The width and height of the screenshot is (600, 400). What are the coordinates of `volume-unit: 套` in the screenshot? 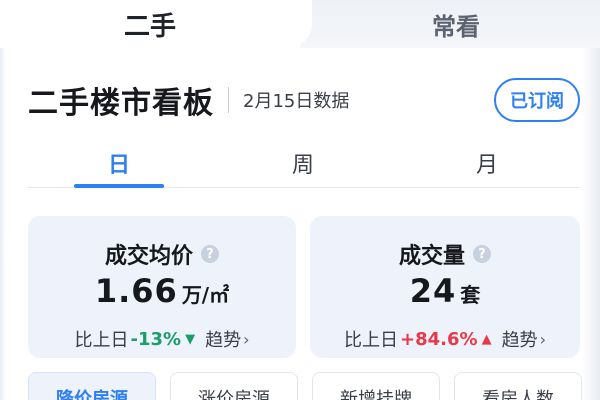 It's located at (470, 295).